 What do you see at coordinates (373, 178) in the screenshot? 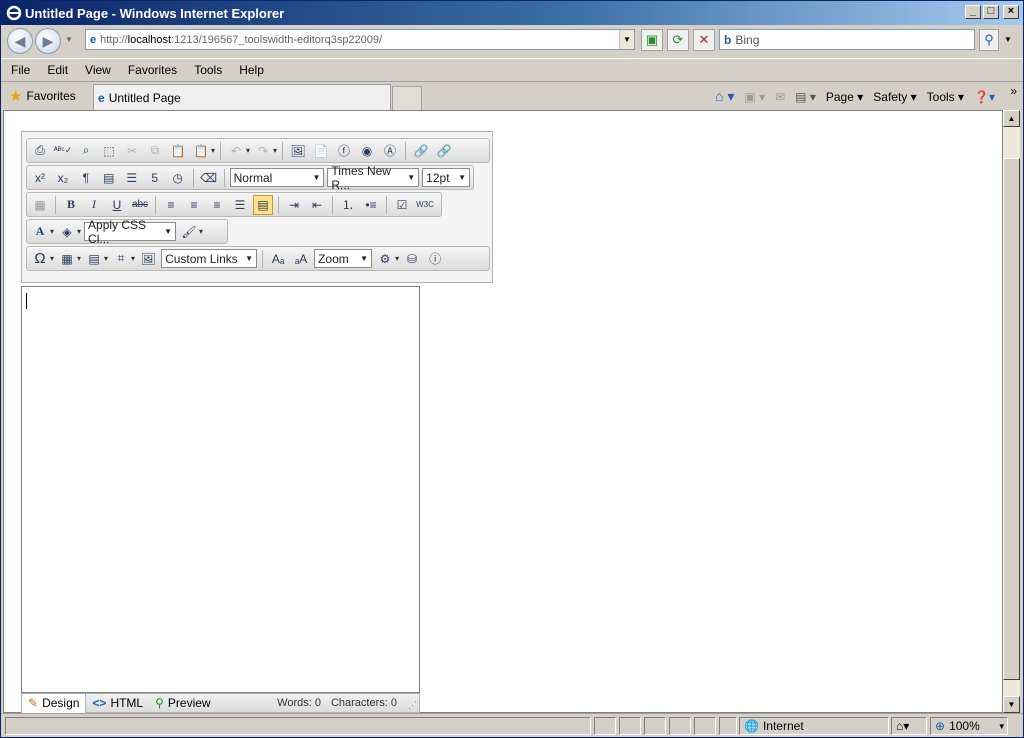
I see `font-name-dropdown: Times New R... ▼` at bounding box center [373, 178].